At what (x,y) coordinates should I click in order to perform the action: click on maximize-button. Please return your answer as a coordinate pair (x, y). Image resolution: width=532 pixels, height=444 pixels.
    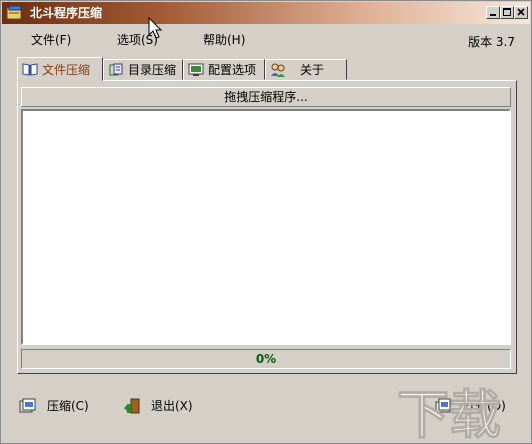
    Looking at the image, I should click on (507, 12).